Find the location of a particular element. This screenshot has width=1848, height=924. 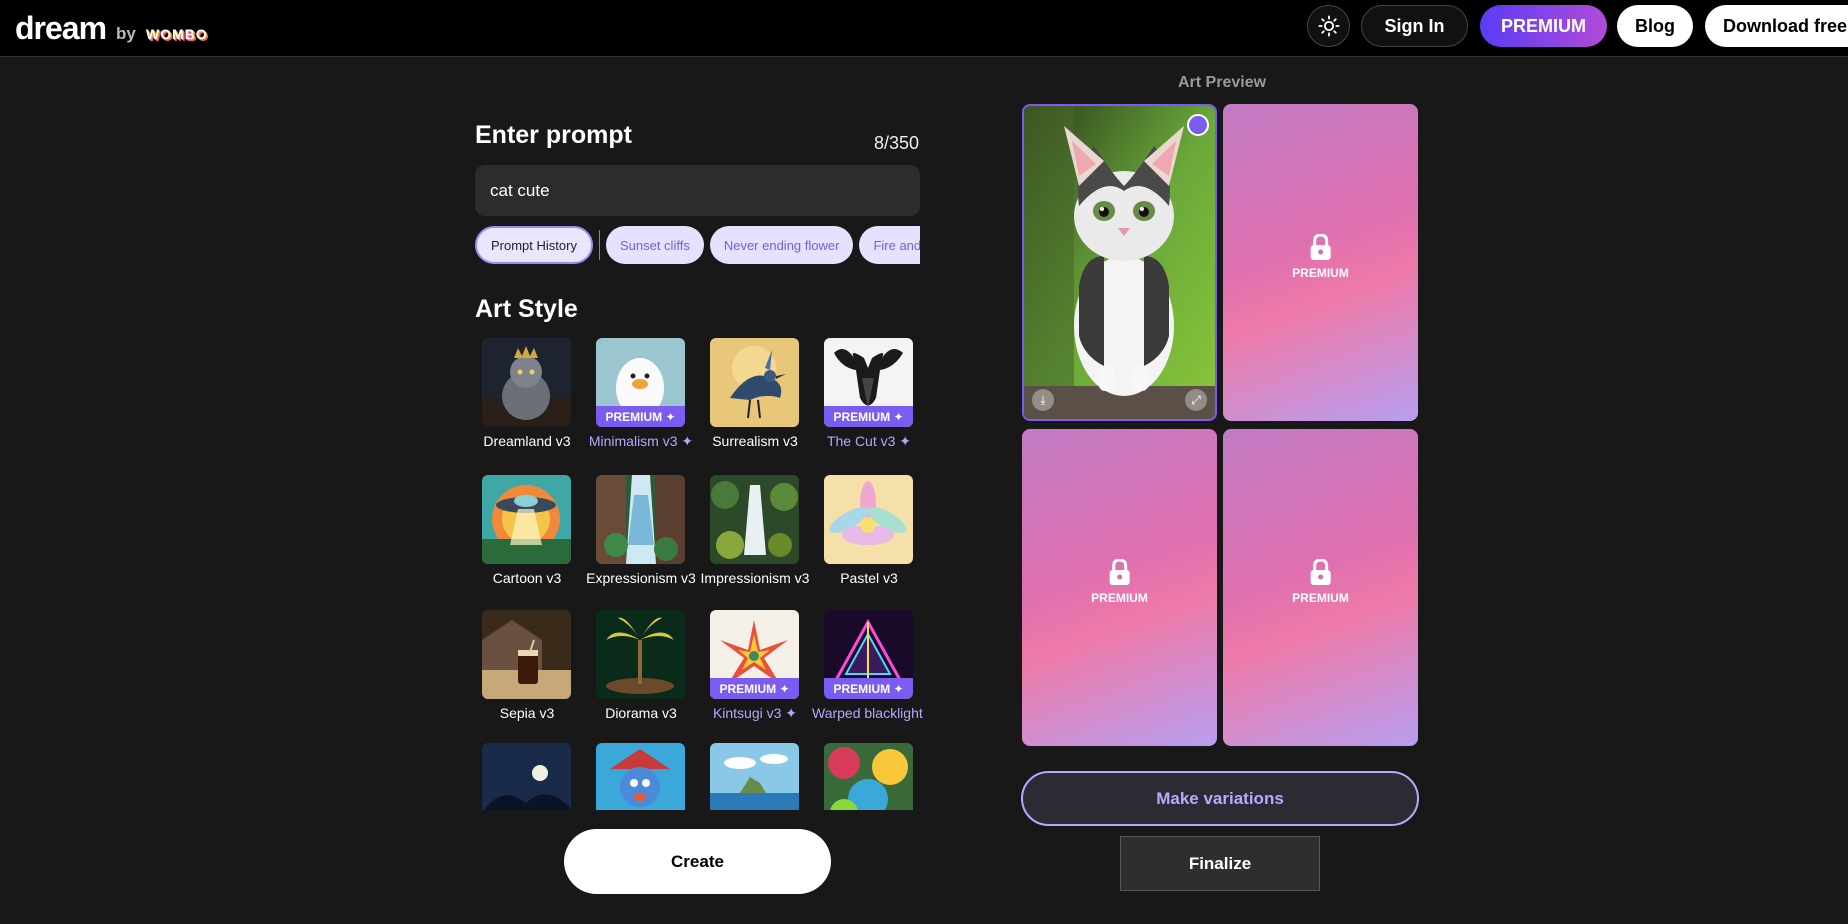

style-label: Impressionism v3 is located at coordinates (755, 578).